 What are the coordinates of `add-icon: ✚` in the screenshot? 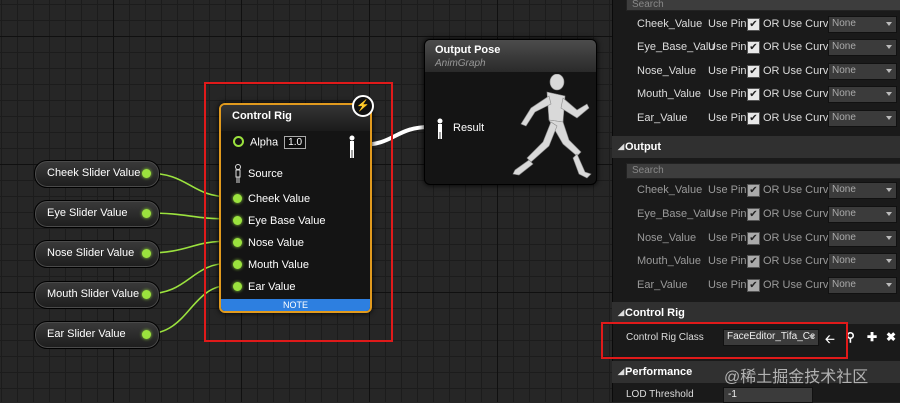 It's located at (872, 337).